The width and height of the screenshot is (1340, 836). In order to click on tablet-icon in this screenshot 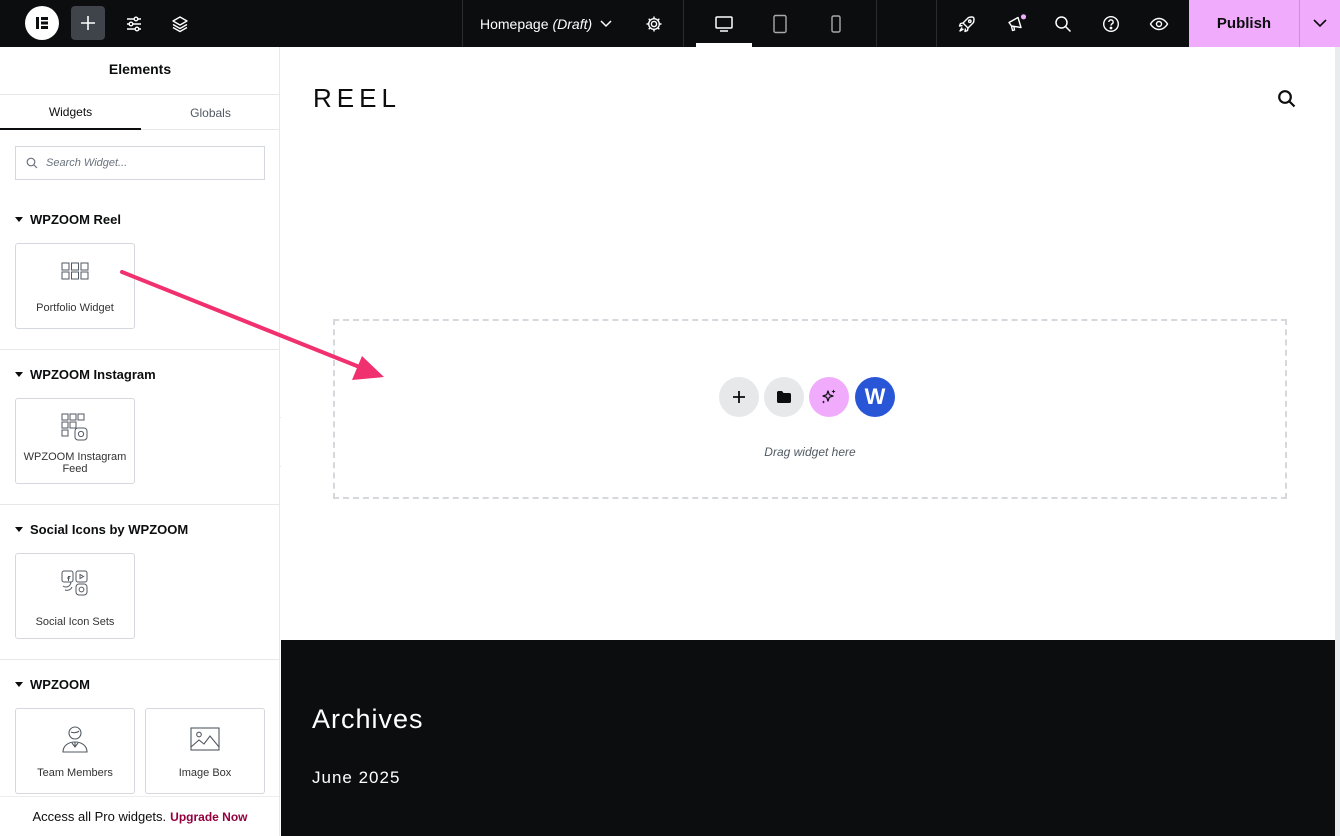, I will do `click(780, 23)`.